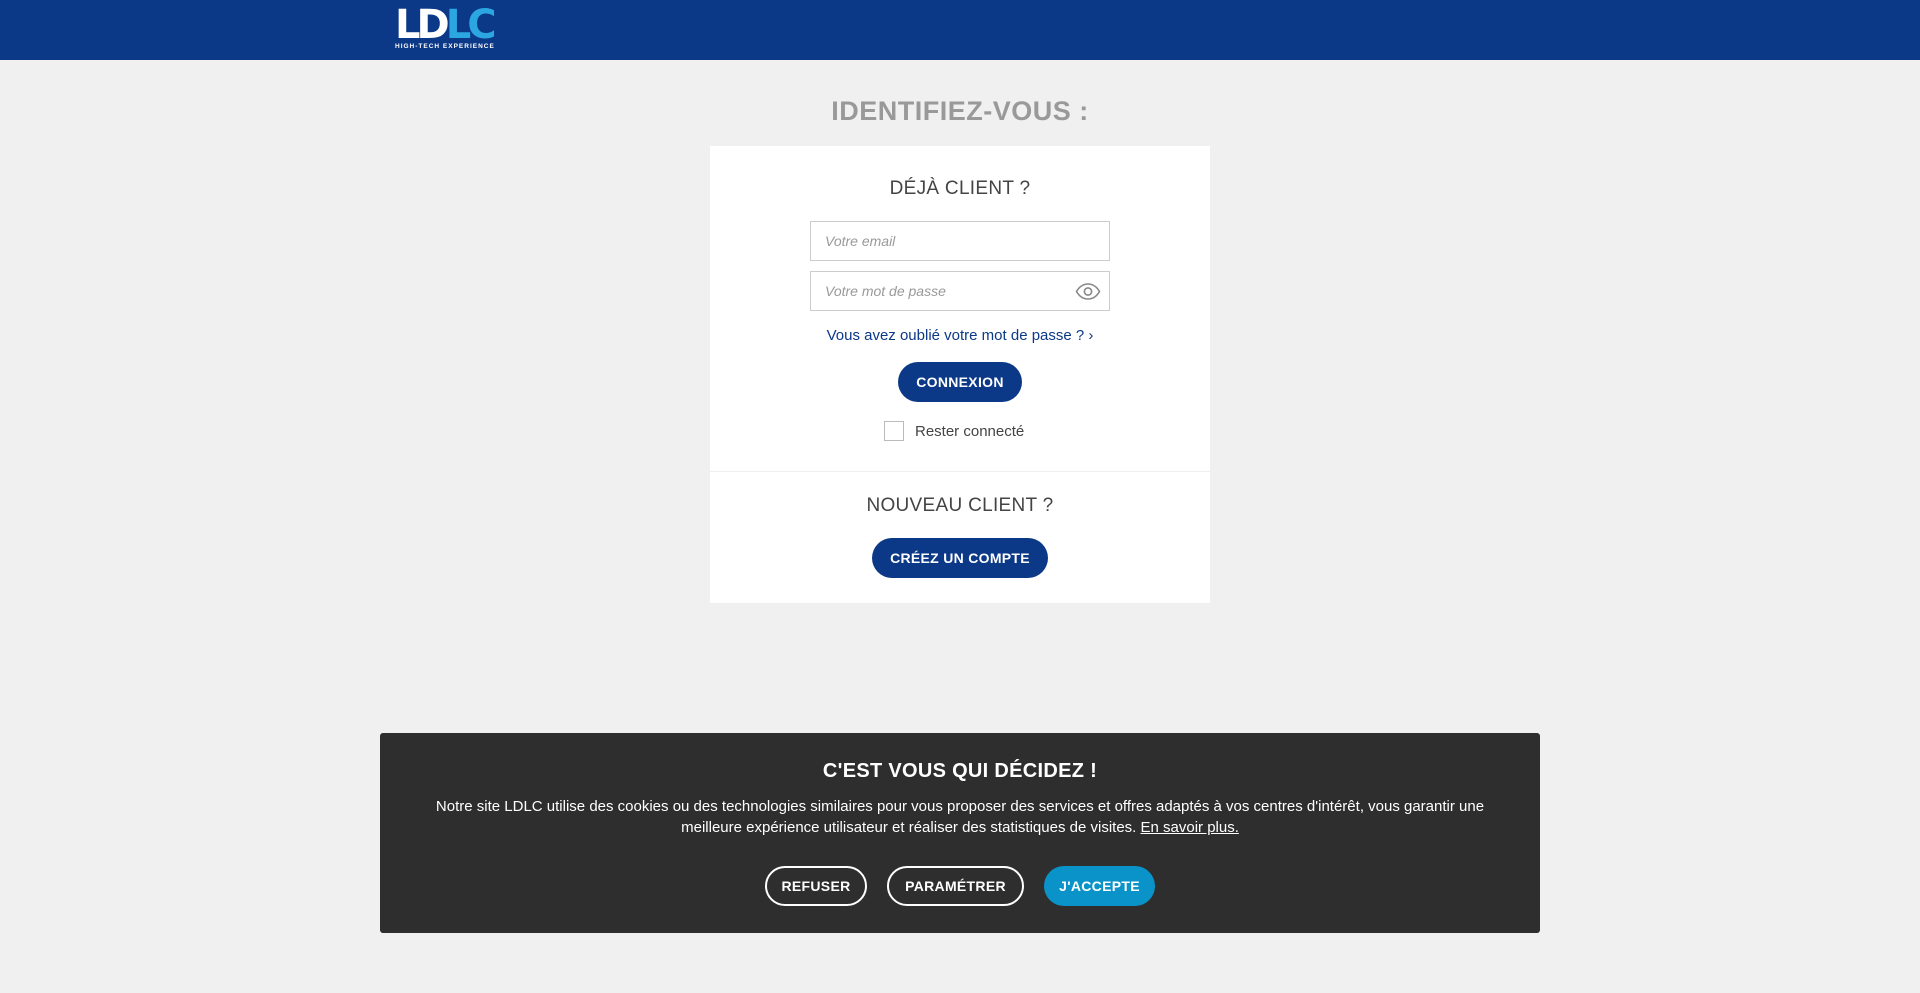 This screenshot has height=993, width=1920. Describe the element at coordinates (960, 30) in the screenshot. I see `top-header-bar: LDLC HIGH-TECH EXPERIENCE` at that location.